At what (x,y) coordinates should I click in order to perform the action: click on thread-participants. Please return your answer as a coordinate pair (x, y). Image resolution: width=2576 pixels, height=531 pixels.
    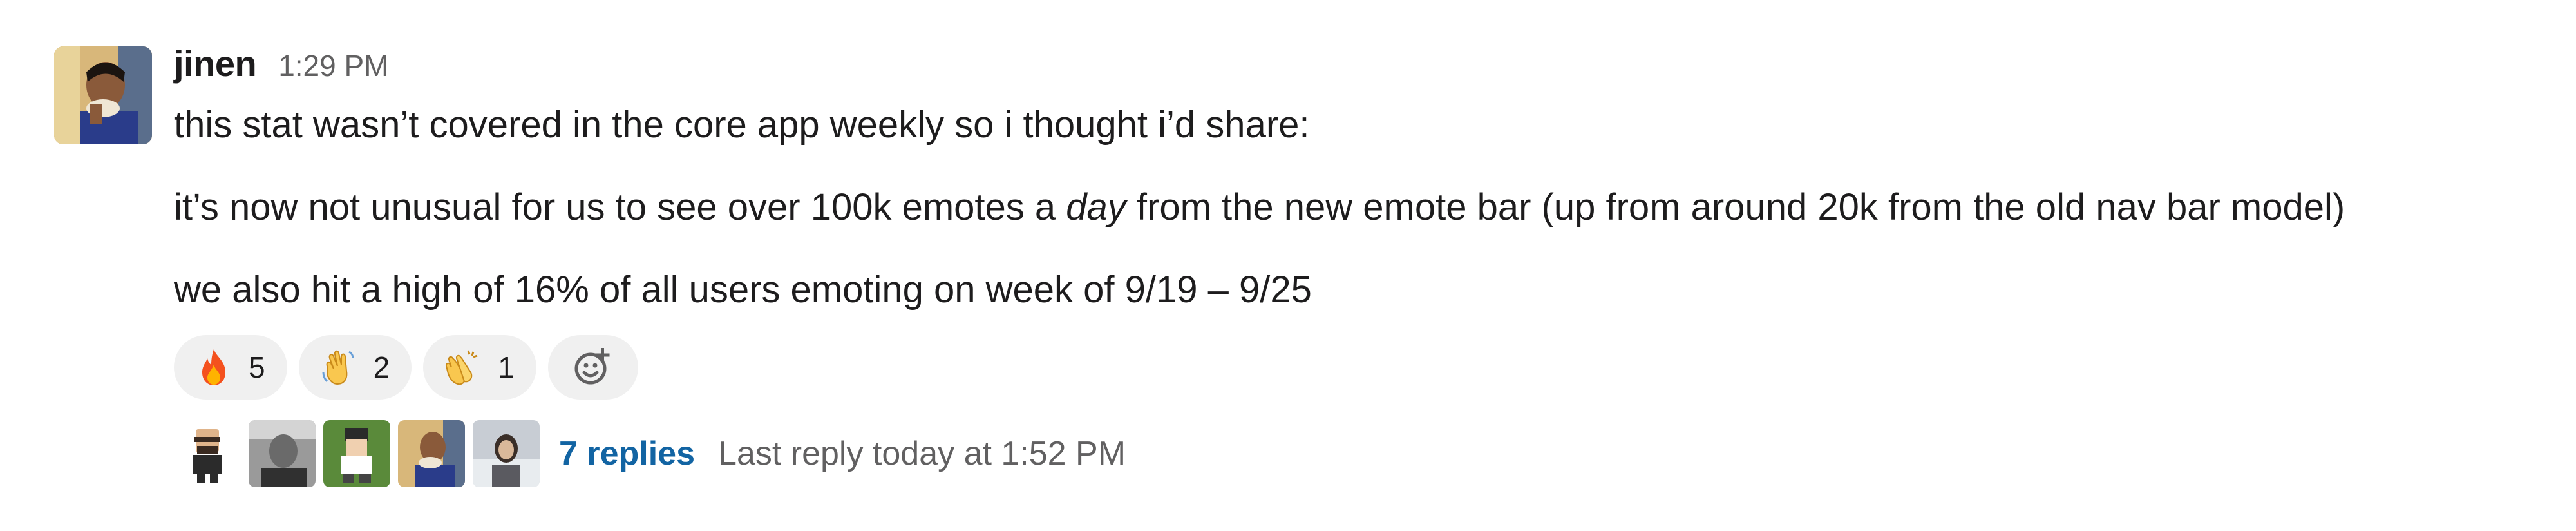
    Looking at the image, I should click on (357, 453).